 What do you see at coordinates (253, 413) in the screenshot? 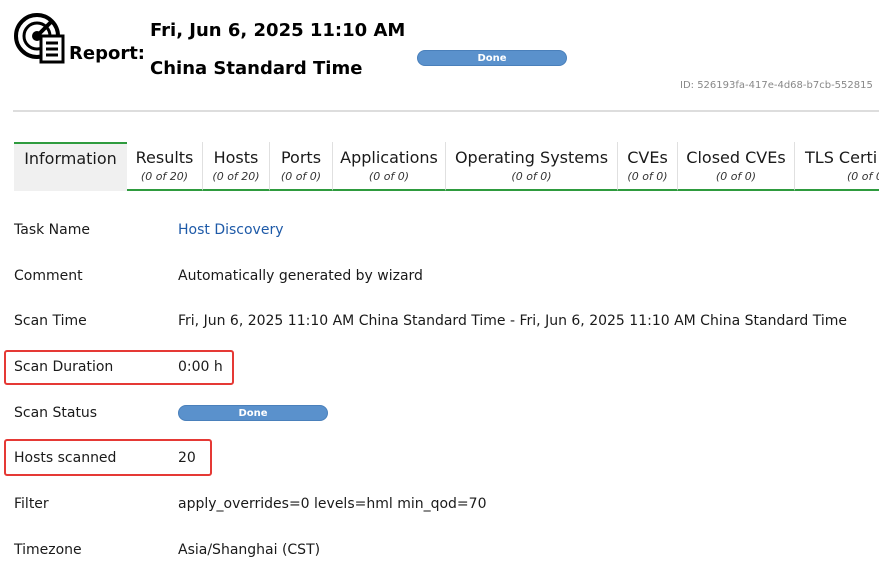
I see `scan-status-bar: Done` at bounding box center [253, 413].